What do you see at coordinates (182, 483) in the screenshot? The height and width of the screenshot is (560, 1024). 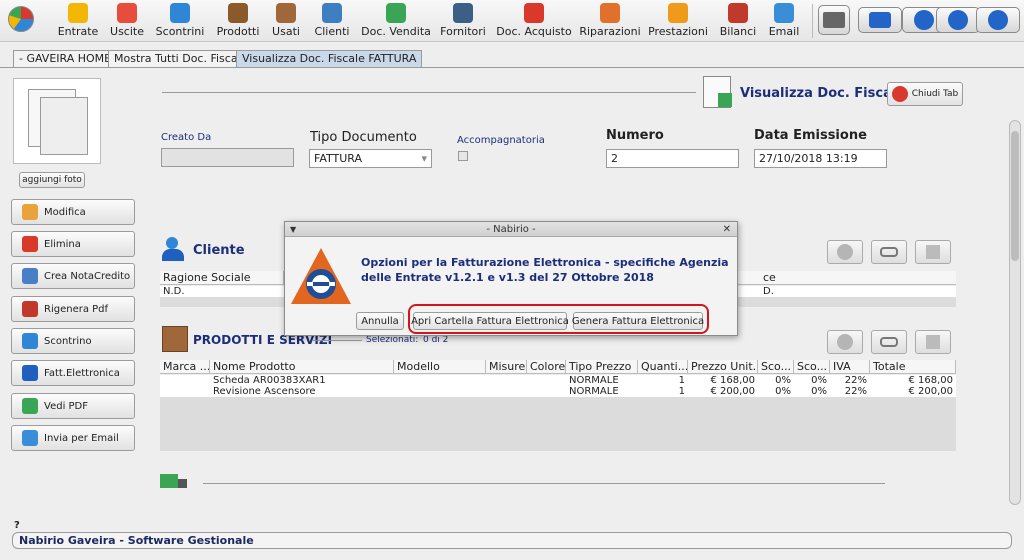 I see `truck-cab` at bounding box center [182, 483].